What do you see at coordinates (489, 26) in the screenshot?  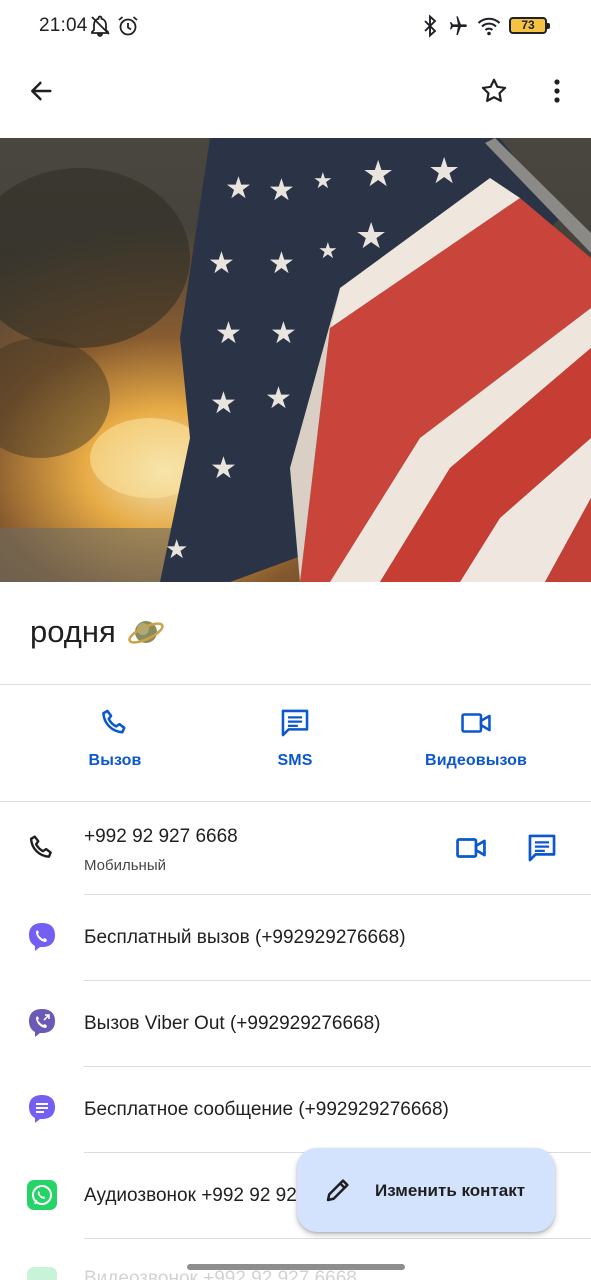 I see `wifi-icon` at bounding box center [489, 26].